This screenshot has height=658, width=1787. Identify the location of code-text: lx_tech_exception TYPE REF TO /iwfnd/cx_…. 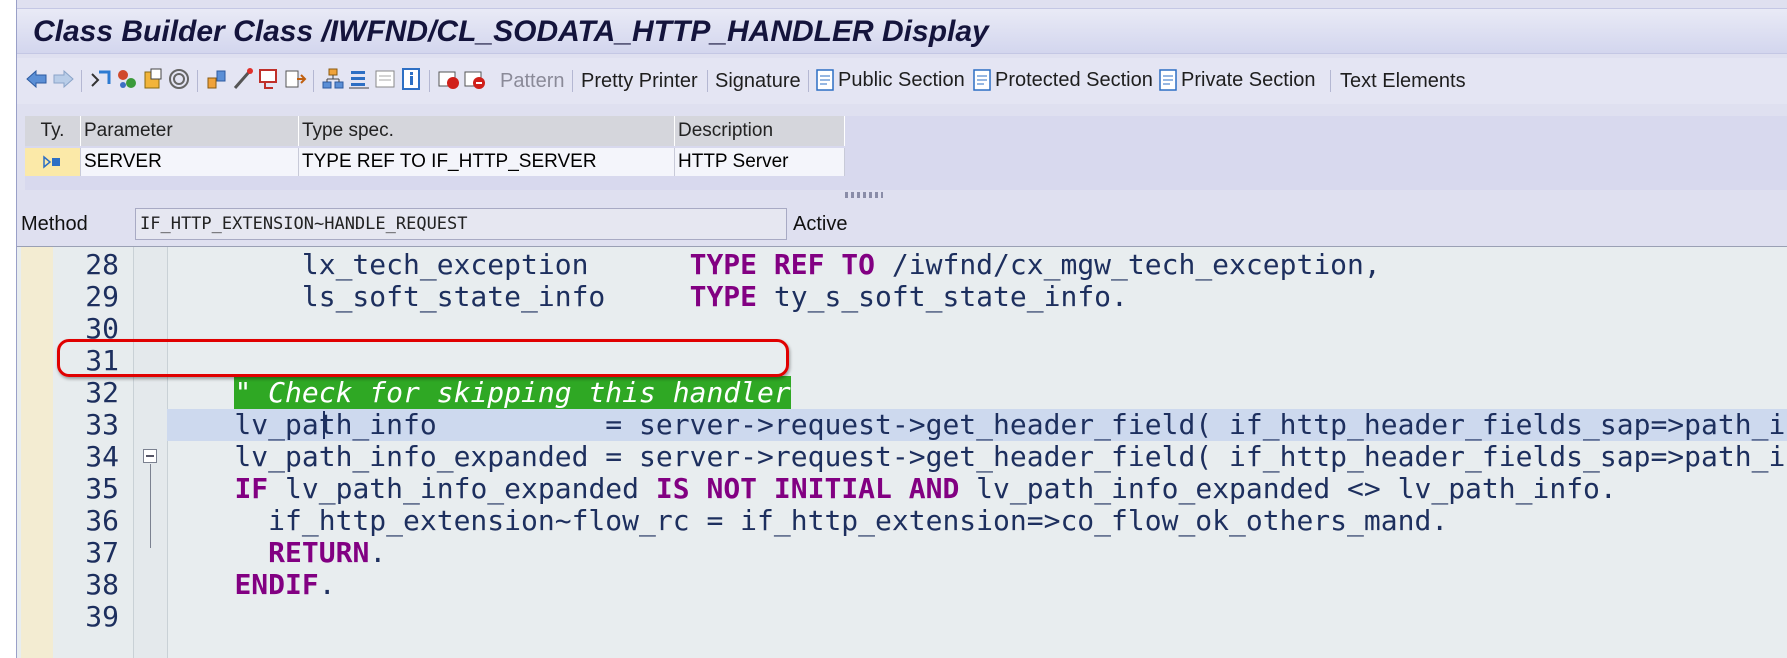
(774, 264).